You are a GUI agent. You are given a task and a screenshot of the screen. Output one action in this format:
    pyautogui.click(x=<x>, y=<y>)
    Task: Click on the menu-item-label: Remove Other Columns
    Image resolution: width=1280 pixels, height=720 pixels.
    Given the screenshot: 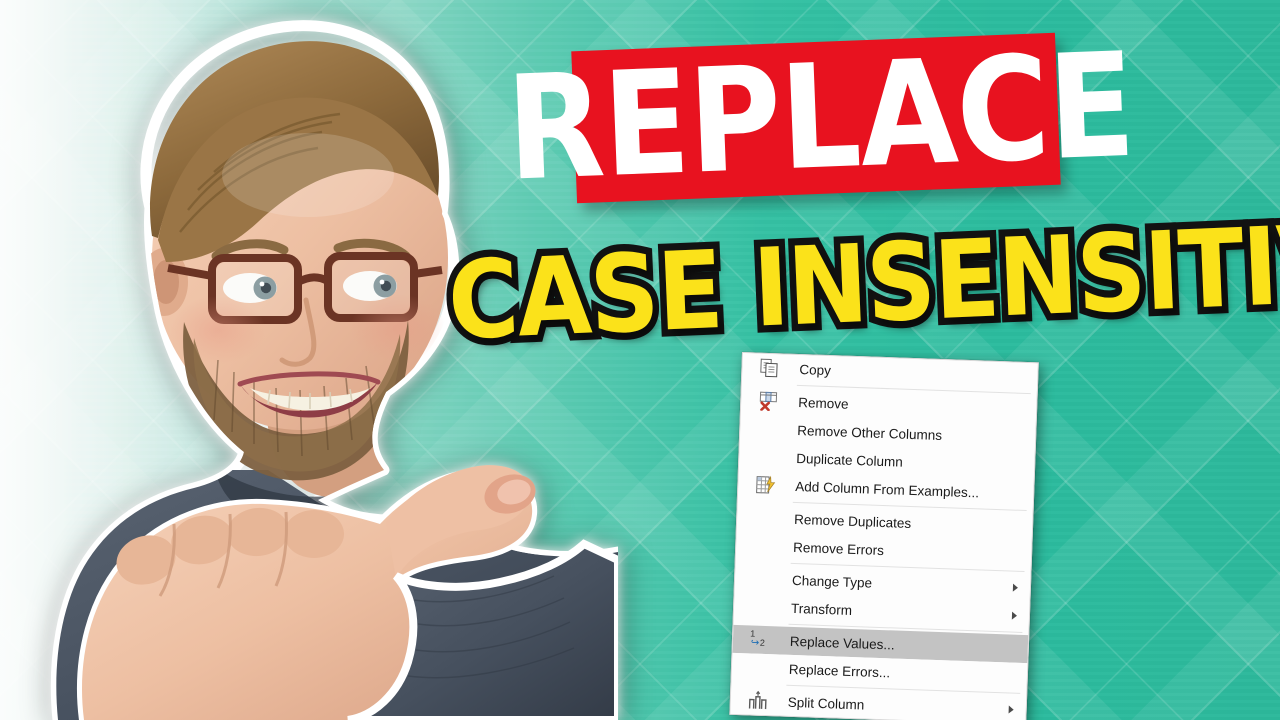 What is the action you would take?
    pyautogui.click(x=870, y=432)
    